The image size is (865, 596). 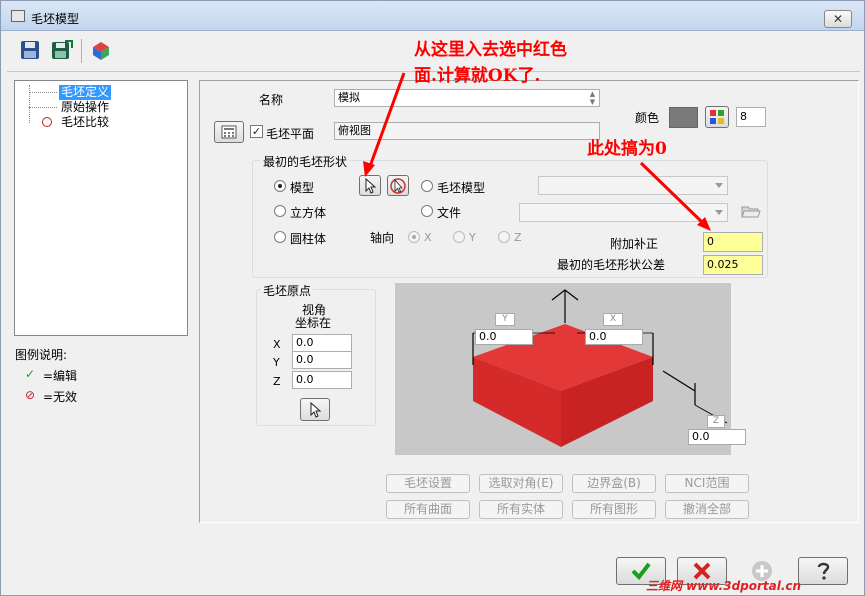 What do you see at coordinates (537, 151) in the screenshot?
I see `annotation-arrows` at bounding box center [537, 151].